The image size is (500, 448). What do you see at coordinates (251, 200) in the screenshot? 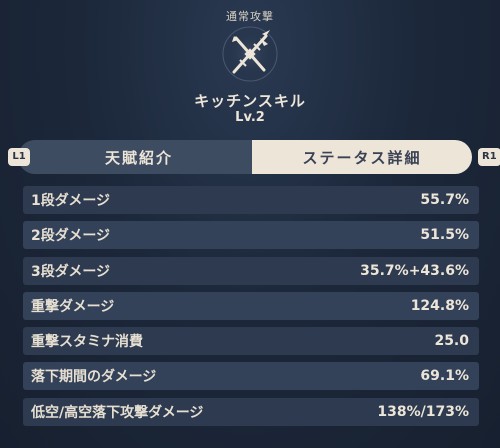
I see `stat-row: 1段ダメージ 55.7%` at bounding box center [251, 200].